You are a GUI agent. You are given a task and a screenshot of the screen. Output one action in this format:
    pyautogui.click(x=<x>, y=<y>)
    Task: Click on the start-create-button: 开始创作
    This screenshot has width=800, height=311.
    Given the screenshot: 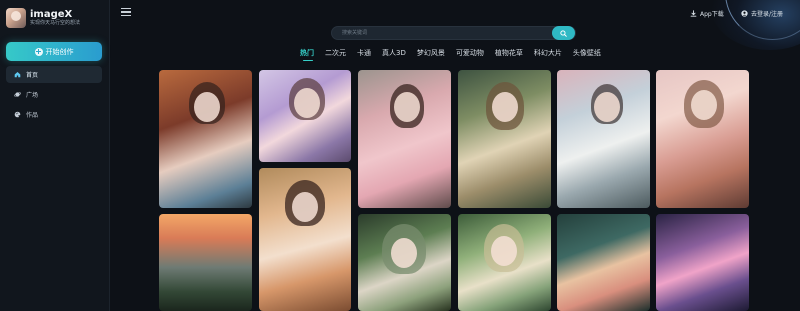 What is the action you would take?
    pyautogui.click(x=54, y=51)
    